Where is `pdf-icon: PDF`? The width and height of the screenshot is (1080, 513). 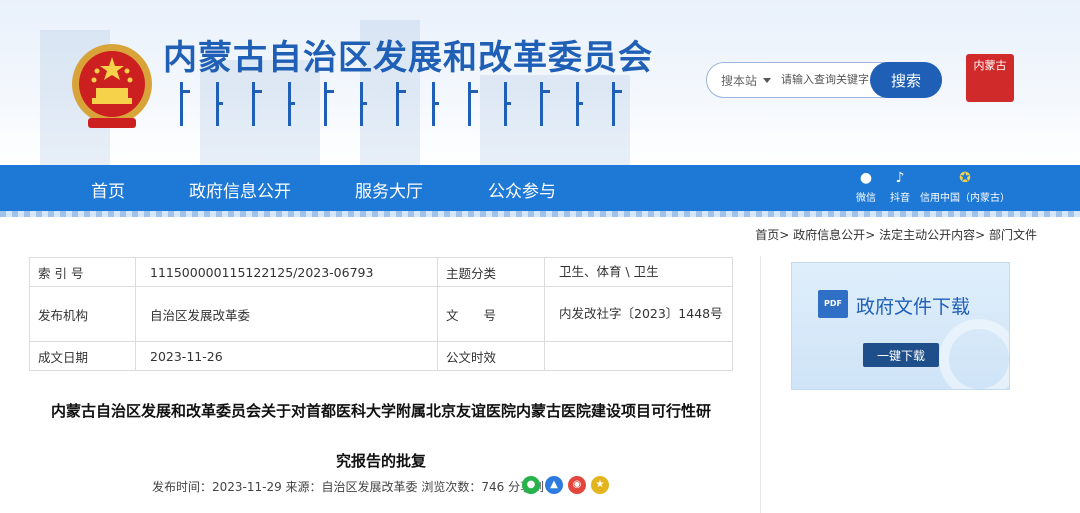
pdf-icon: PDF is located at coordinates (833, 304).